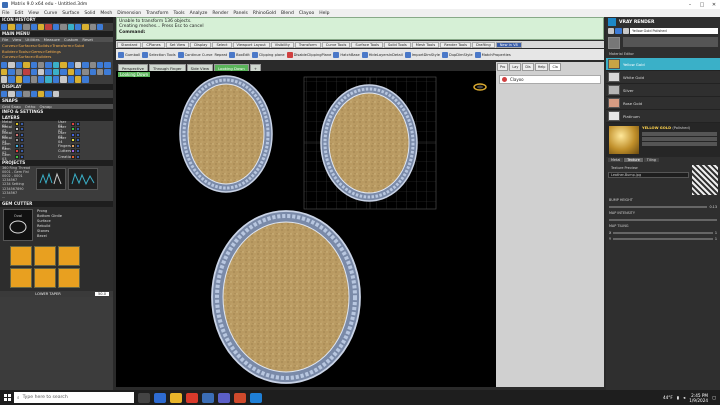 This screenshot has width=720, height=405. What do you see at coordinates (663, 117) in the screenshot?
I see `material-item: Platinum` at bounding box center [663, 117].